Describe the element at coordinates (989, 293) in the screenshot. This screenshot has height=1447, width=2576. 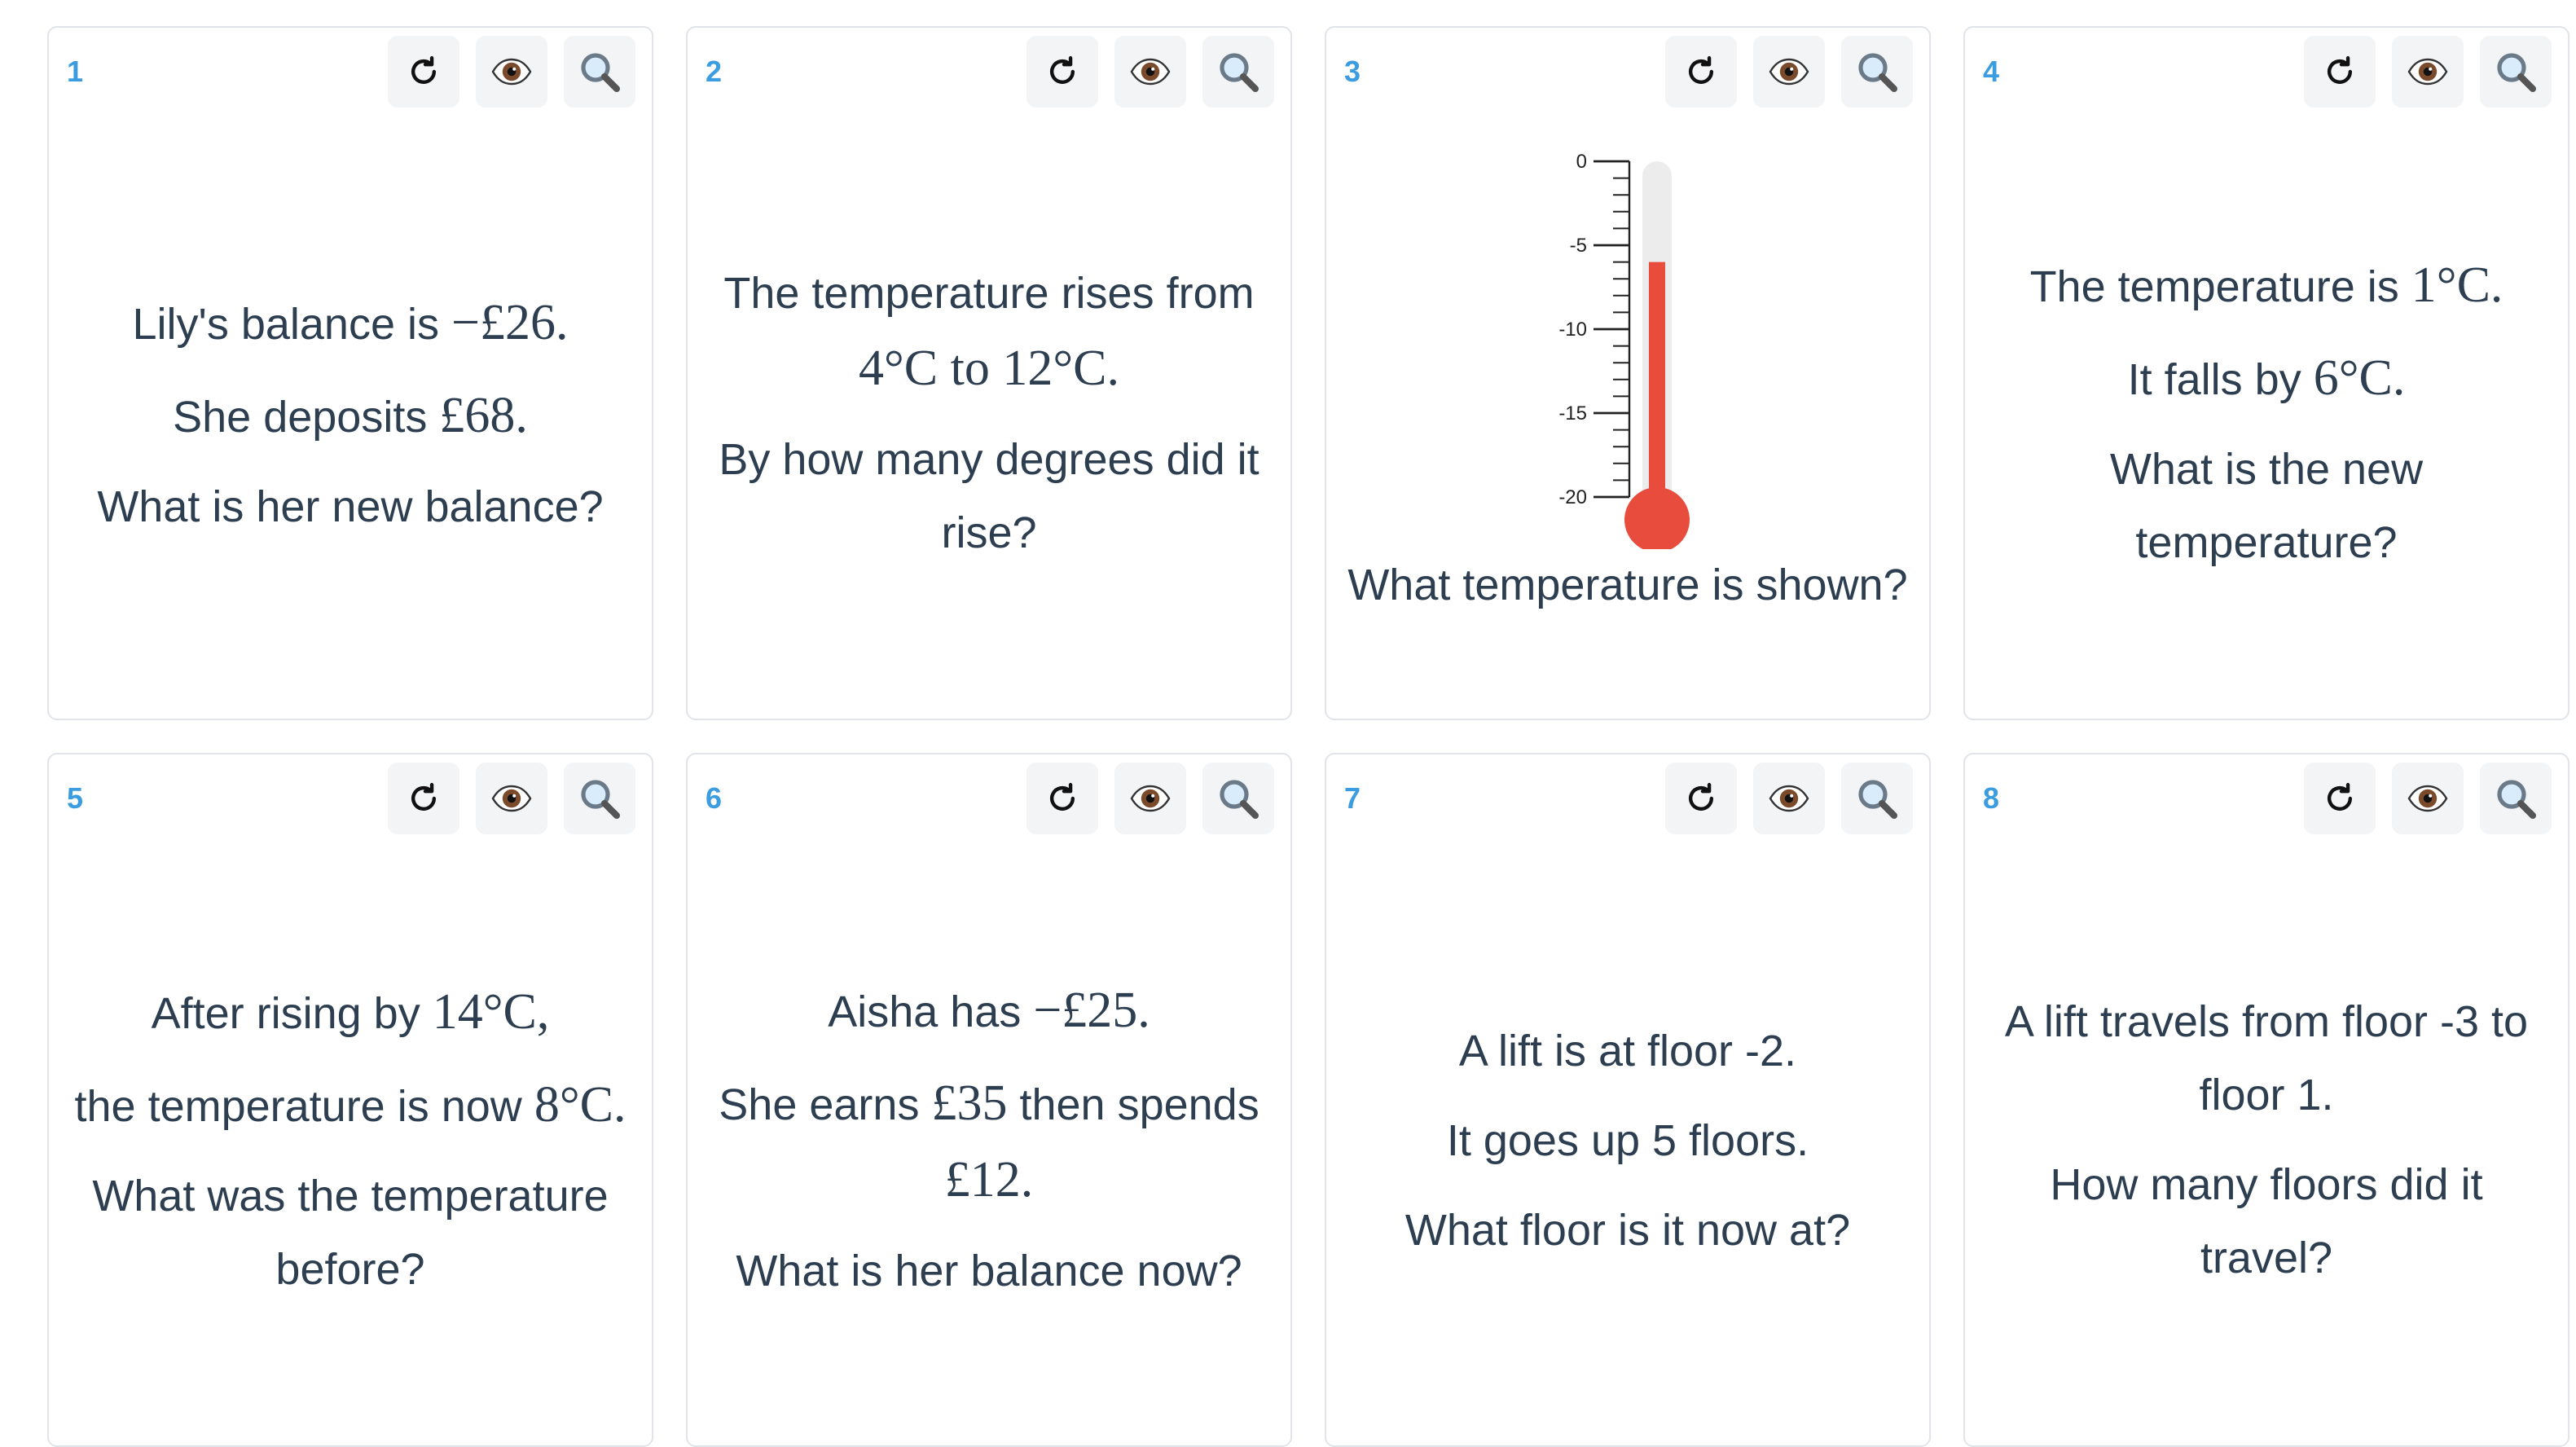
I see `text-segment: The temperature rises from` at that location.